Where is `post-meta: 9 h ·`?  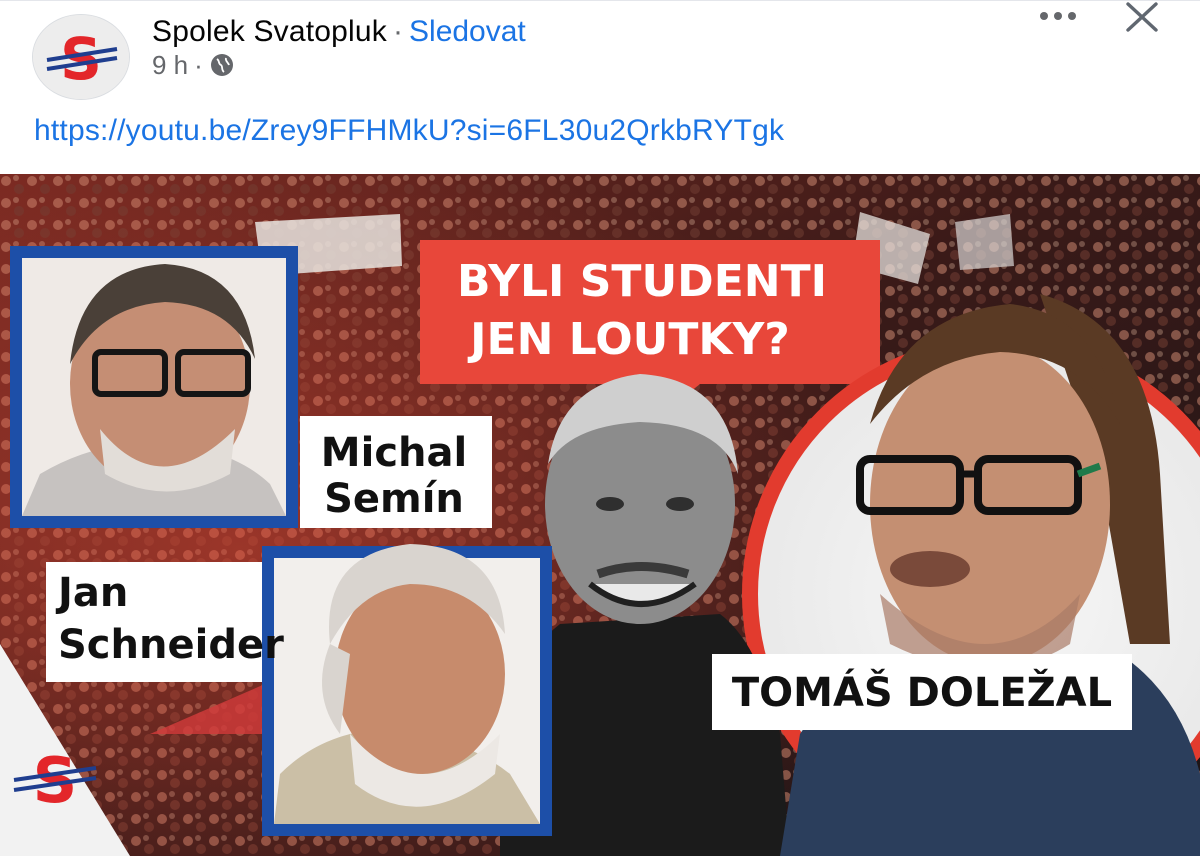 post-meta: 9 h · is located at coordinates (339, 65).